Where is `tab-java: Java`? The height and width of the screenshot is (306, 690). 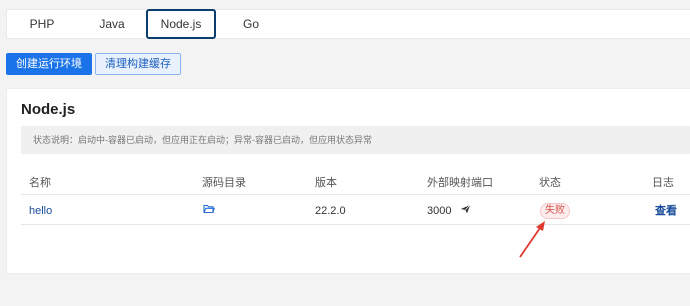
tab-java: Java is located at coordinates (112, 24).